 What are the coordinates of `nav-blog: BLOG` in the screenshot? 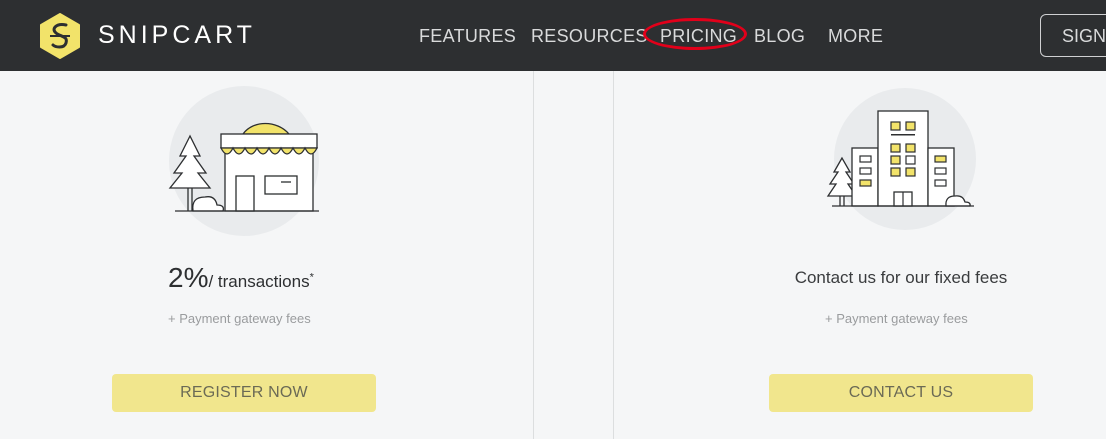 It's located at (779, 36).